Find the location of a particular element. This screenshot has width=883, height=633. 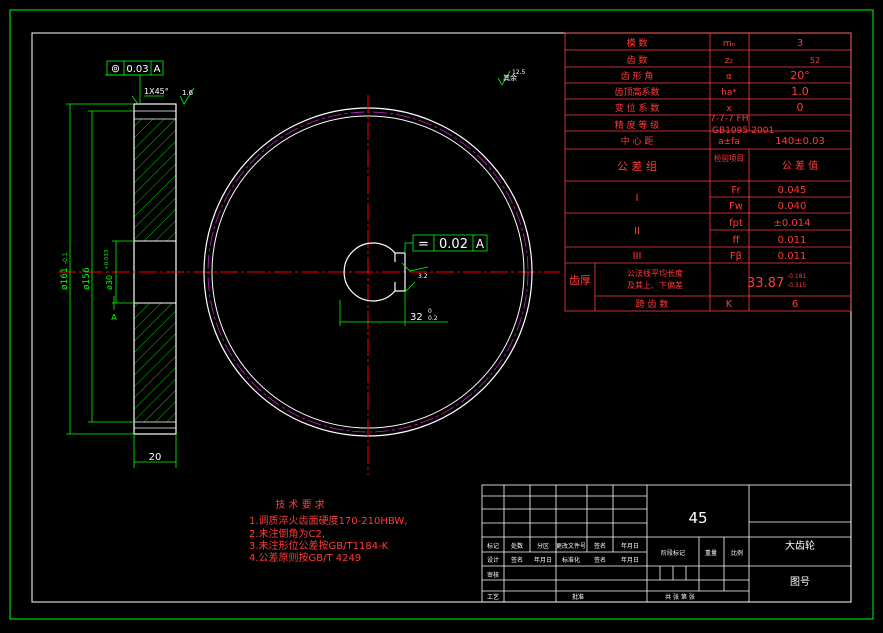

group-header: 公 差 组 is located at coordinates (637, 166).